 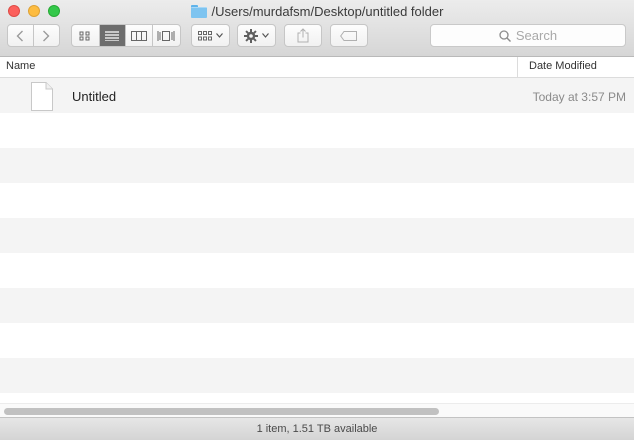 I want to click on cover-flow-icon, so click(x=166, y=35).